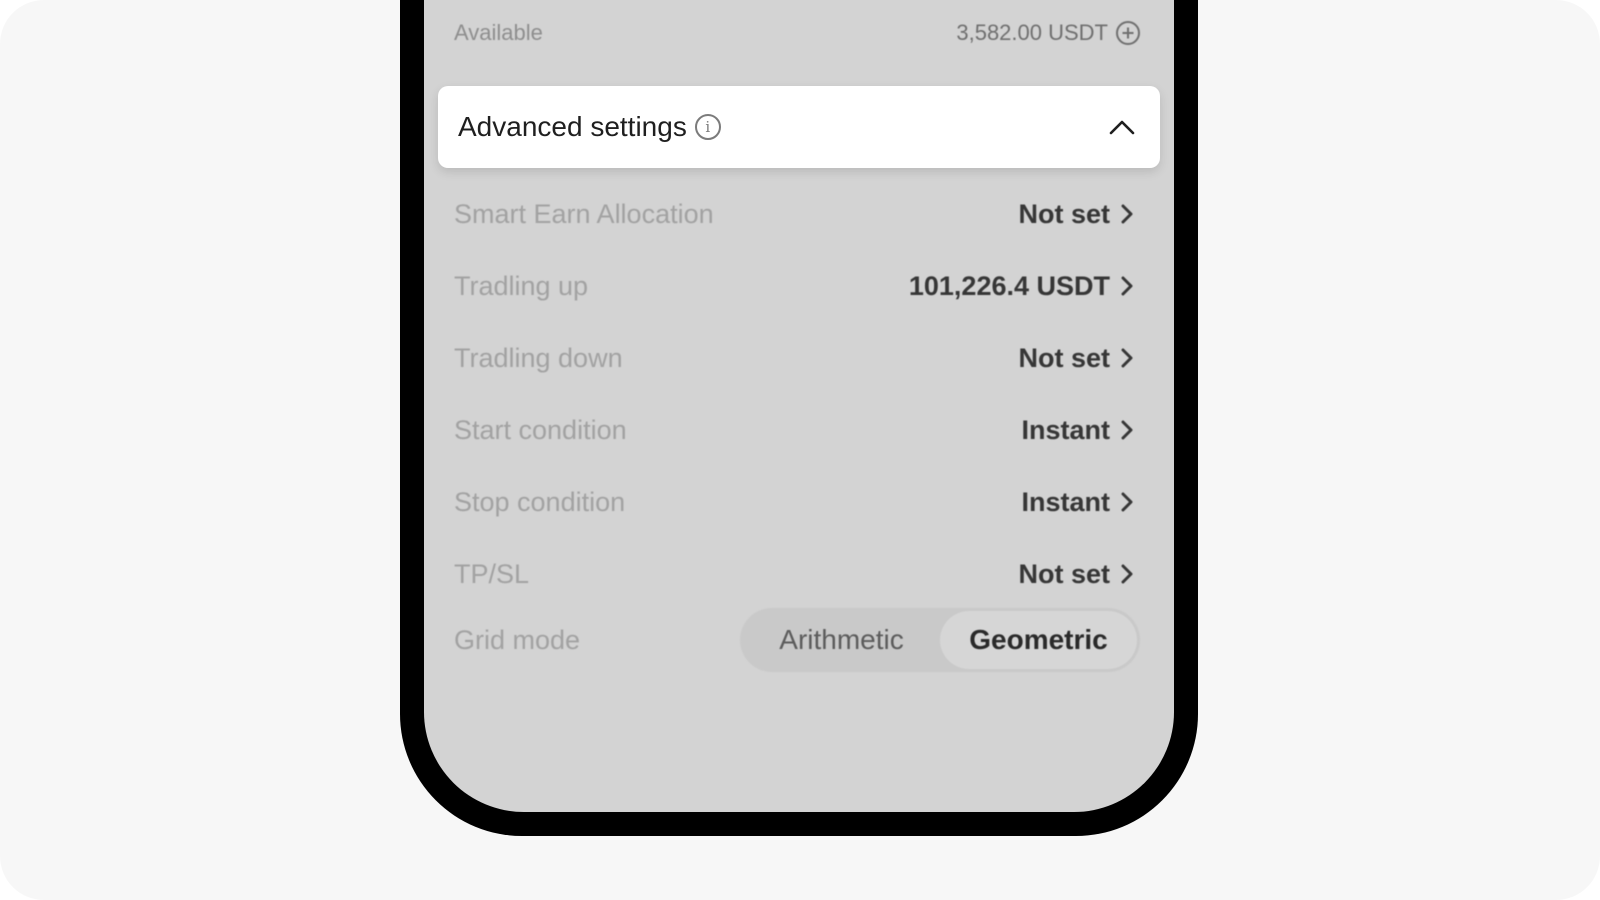 The height and width of the screenshot is (900, 1600). I want to click on advanced-settings-title-group: Advanced settings i, so click(589, 127).